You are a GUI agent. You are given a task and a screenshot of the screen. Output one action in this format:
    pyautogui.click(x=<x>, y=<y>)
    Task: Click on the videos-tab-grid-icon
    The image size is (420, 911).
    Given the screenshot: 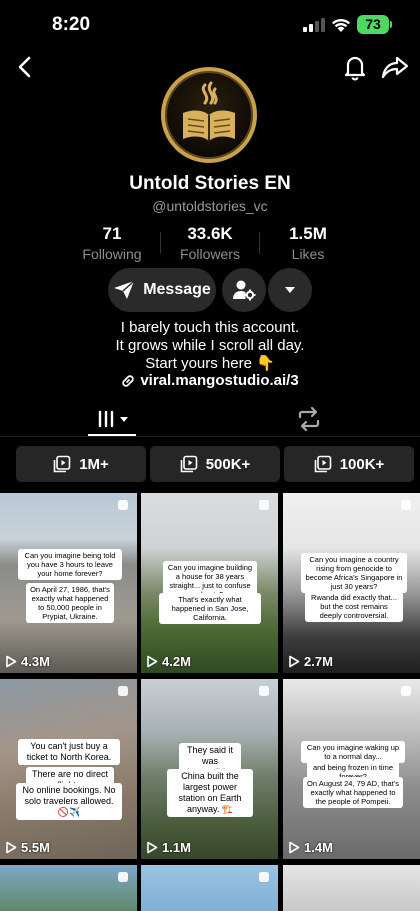 What is the action you would take?
    pyautogui.click(x=114, y=419)
    